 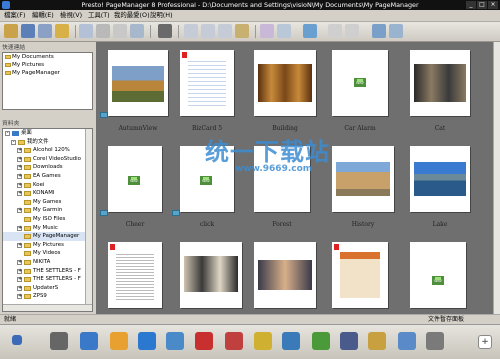 I want to click on rotate-left-icon, so click(x=191, y=31).